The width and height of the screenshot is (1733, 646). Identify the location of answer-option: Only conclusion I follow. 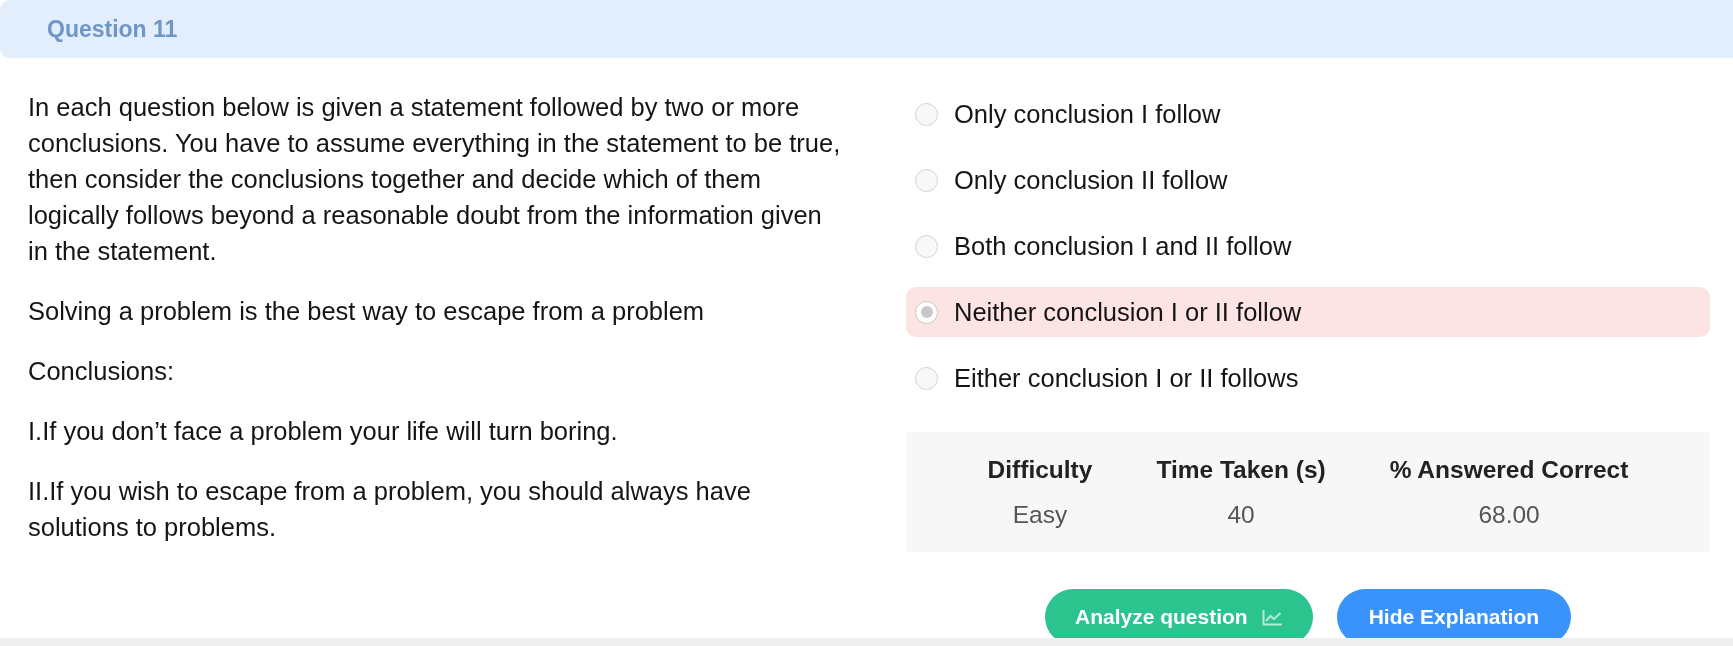
(1308, 114).